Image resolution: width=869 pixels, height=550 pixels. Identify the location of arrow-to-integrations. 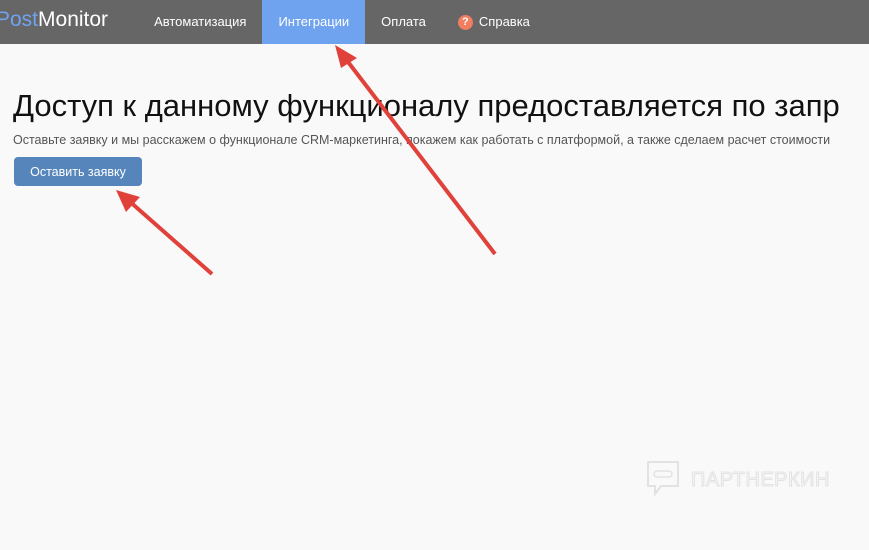
(416, 150).